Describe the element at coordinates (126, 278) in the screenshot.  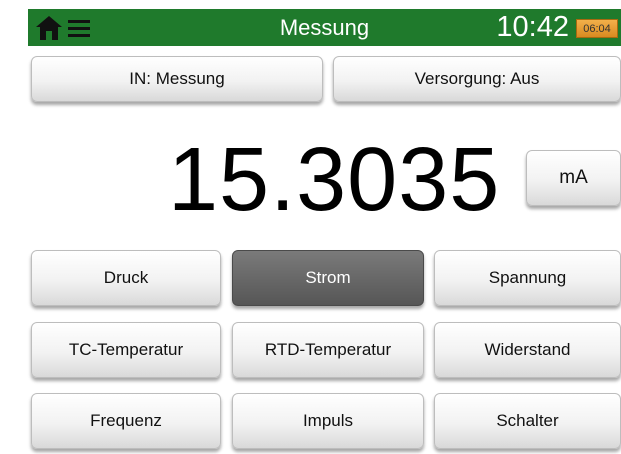
I see `quantity-button-druck: Druck` at that location.